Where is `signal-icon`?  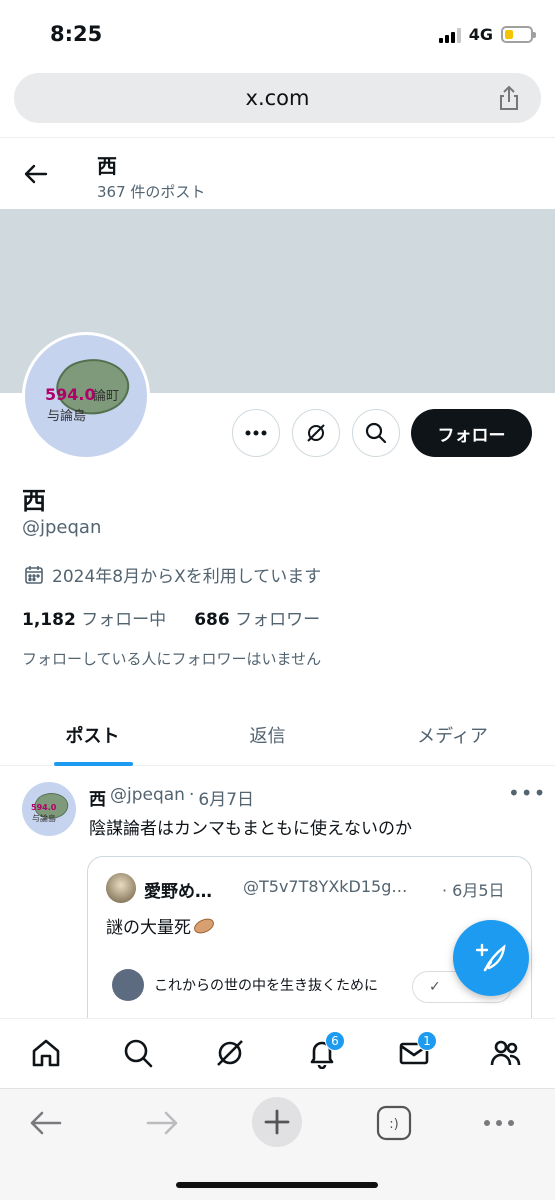
signal-icon is located at coordinates (449, 35).